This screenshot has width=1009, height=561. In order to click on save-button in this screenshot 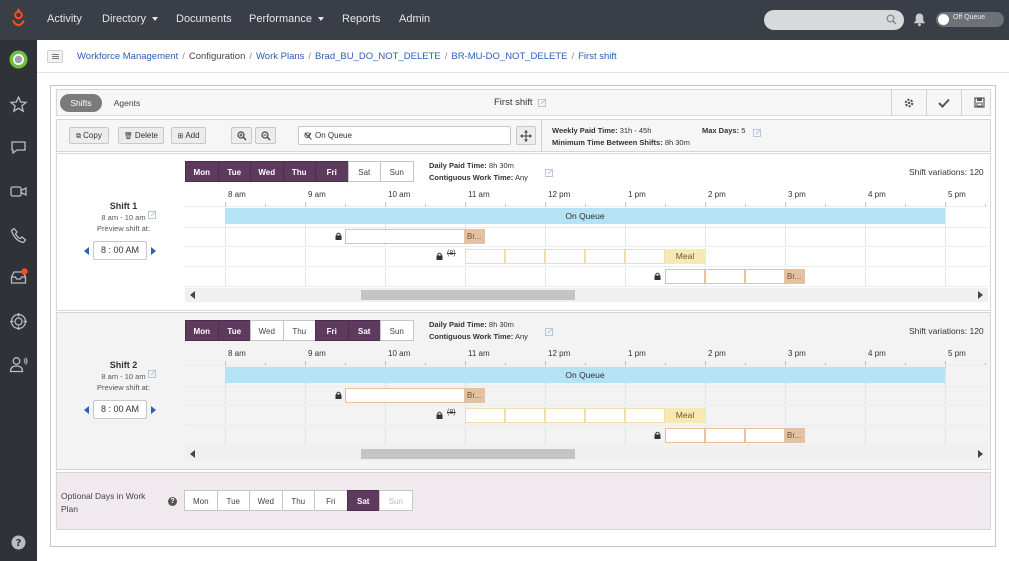, I will do `click(978, 102)`.